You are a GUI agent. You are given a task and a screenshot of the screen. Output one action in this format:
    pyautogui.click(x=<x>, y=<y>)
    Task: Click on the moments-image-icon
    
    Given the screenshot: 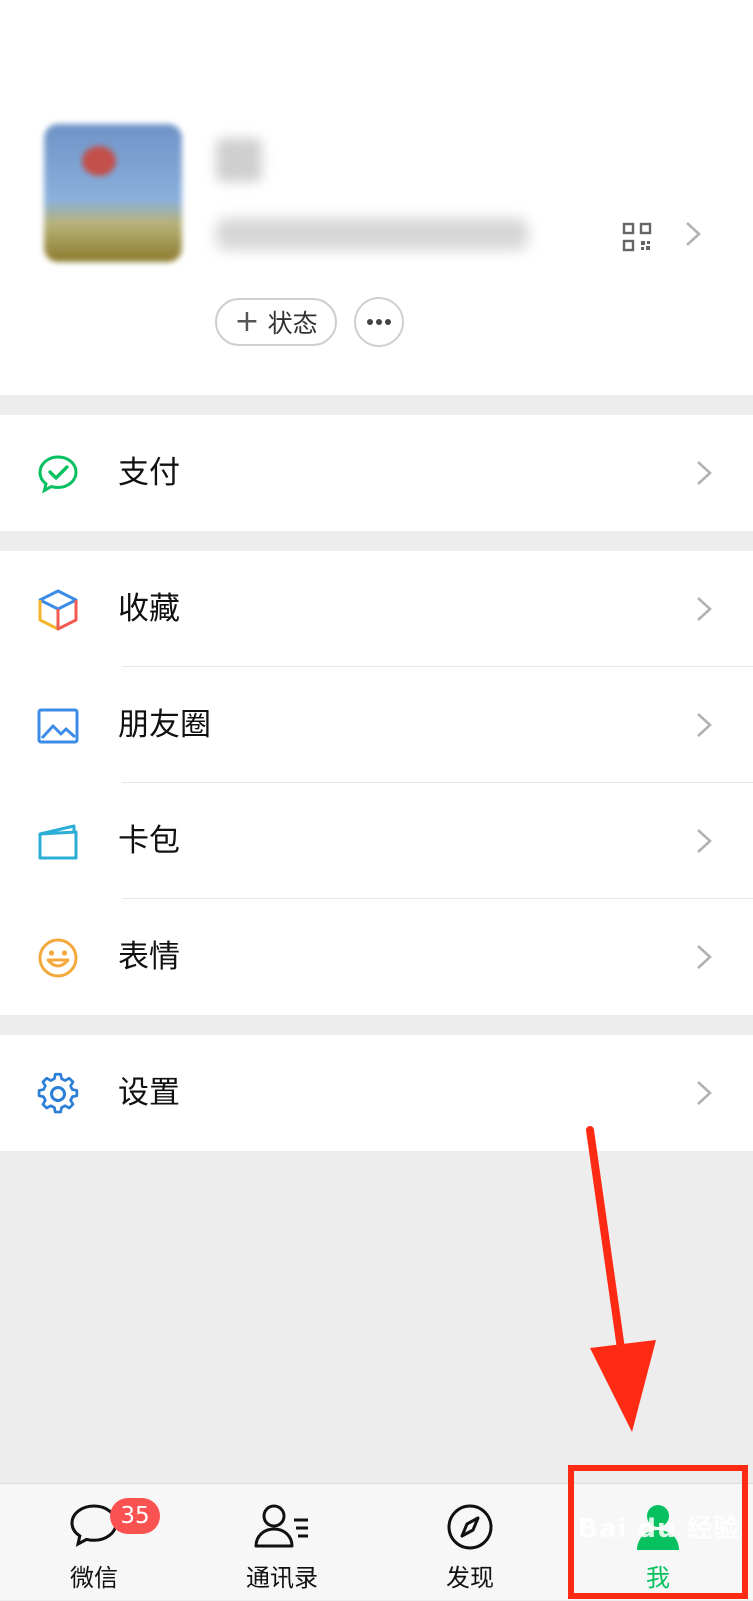 What is the action you would take?
    pyautogui.click(x=58, y=726)
    